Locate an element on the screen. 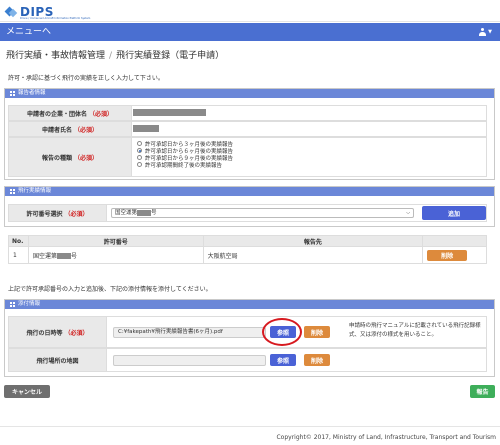 This screenshot has height=445, width=500. map-browse-button: 参照 is located at coordinates (283, 360).